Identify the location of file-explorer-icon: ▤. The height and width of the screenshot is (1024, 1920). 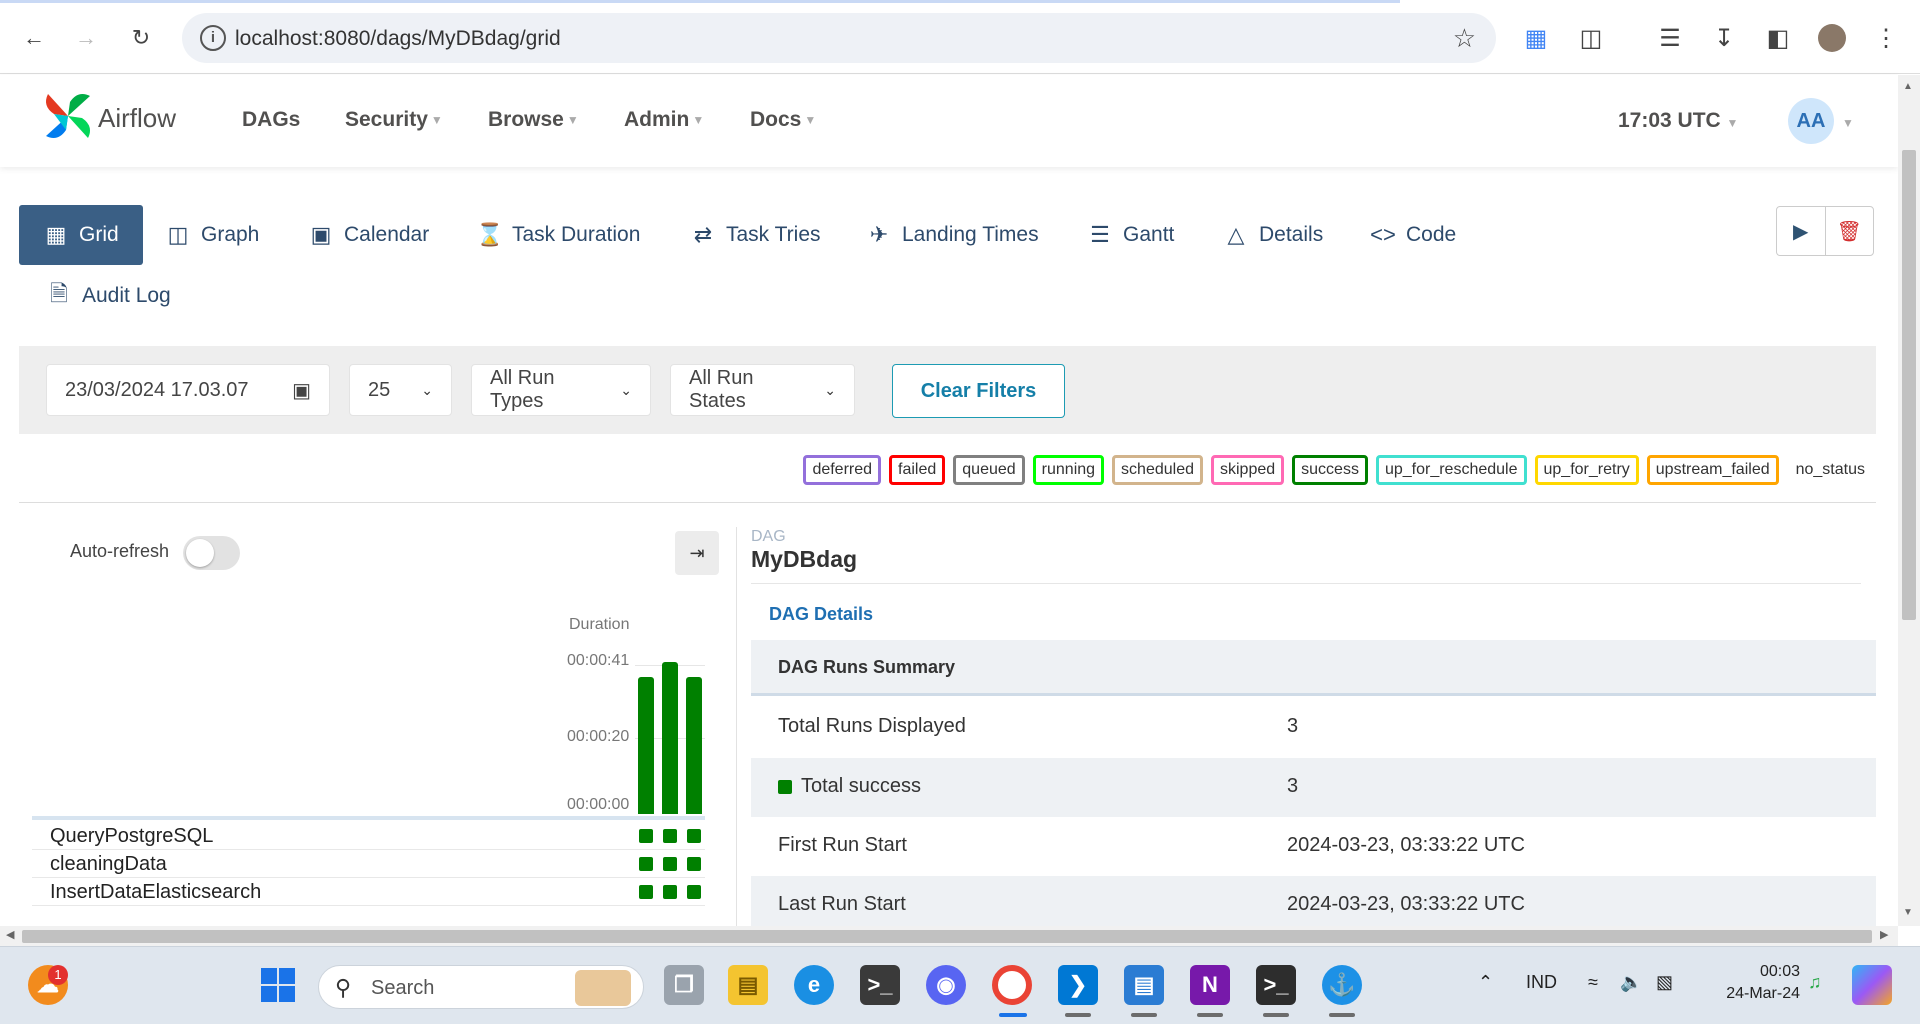
(748, 985).